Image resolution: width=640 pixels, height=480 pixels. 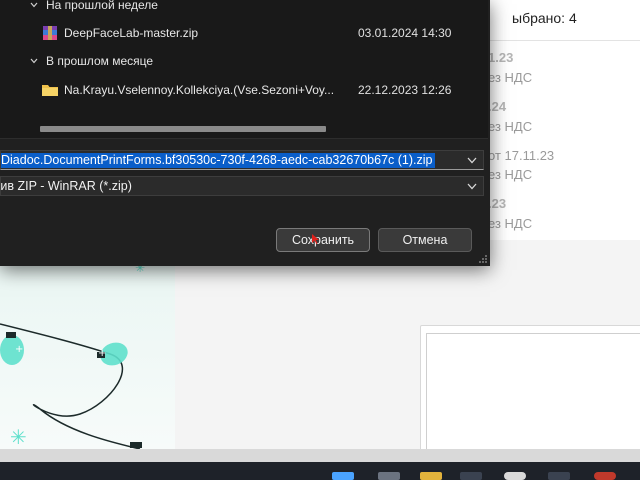 What do you see at coordinates (501, 57) in the screenshot?
I see `background-entry-amount: 1.23` at bounding box center [501, 57].